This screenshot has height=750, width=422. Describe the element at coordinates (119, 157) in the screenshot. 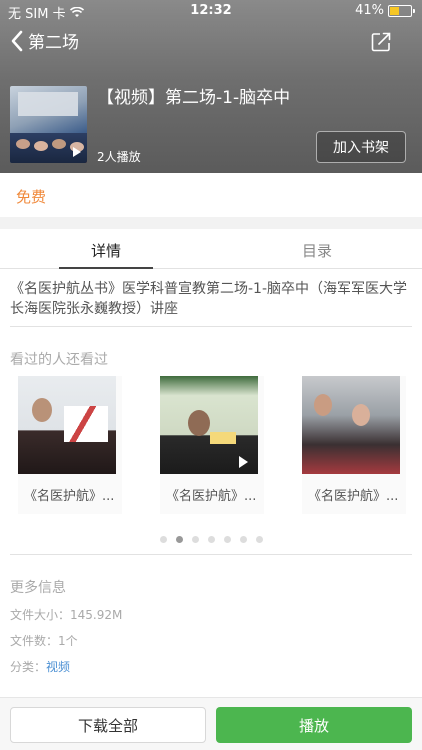

I see `play-count: 2人播放` at that location.